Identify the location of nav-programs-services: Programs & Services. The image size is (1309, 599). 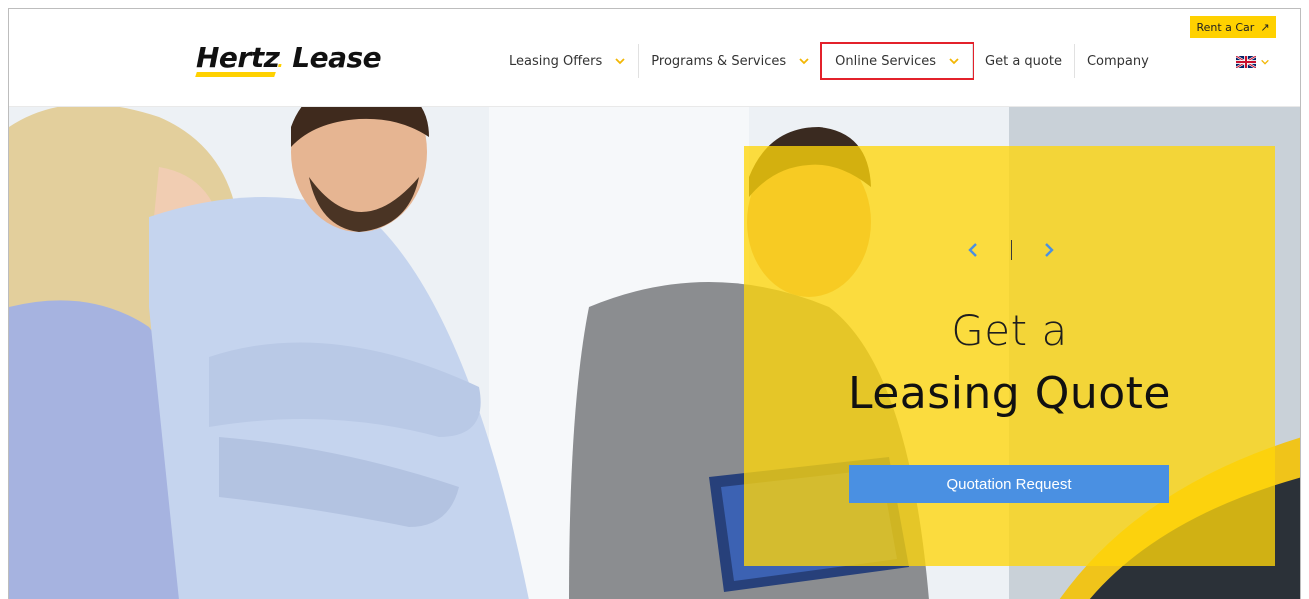
(730, 61).